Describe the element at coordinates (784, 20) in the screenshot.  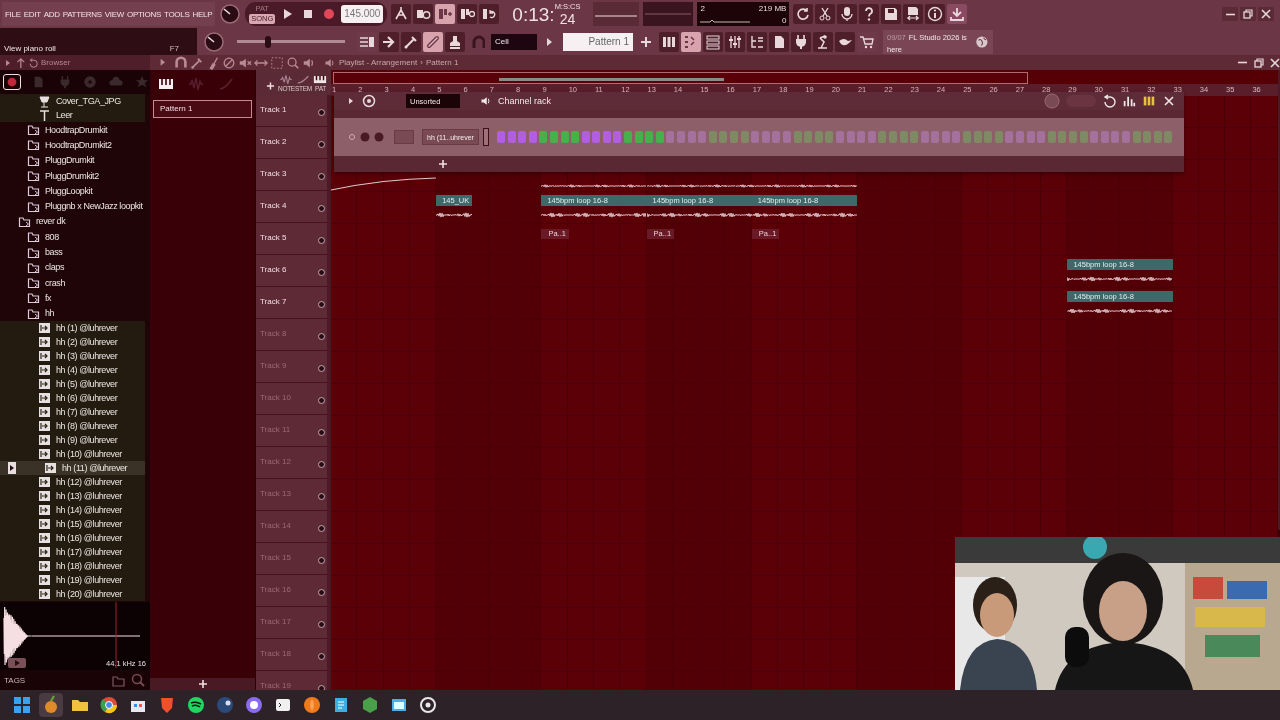
I see `cpu-usage: 0` at that location.